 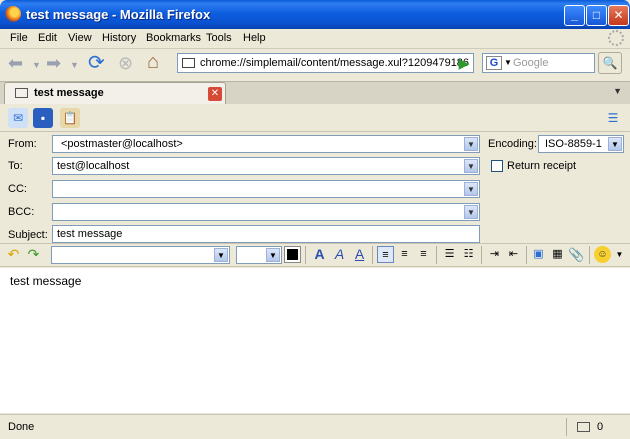 What do you see at coordinates (266, 234) in the screenshot?
I see `subject-field: test message` at bounding box center [266, 234].